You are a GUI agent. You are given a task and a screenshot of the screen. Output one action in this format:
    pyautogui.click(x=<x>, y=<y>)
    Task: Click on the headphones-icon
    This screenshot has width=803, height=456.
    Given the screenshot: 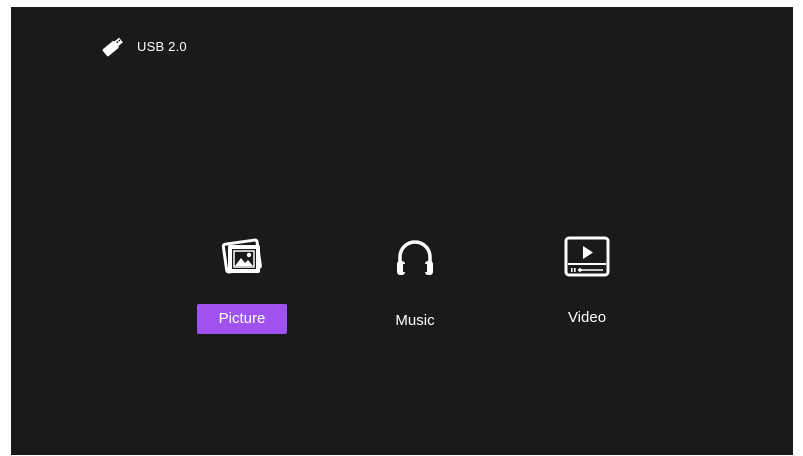 What is the action you would take?
    pyautogui.click(x=415, y=259)
    